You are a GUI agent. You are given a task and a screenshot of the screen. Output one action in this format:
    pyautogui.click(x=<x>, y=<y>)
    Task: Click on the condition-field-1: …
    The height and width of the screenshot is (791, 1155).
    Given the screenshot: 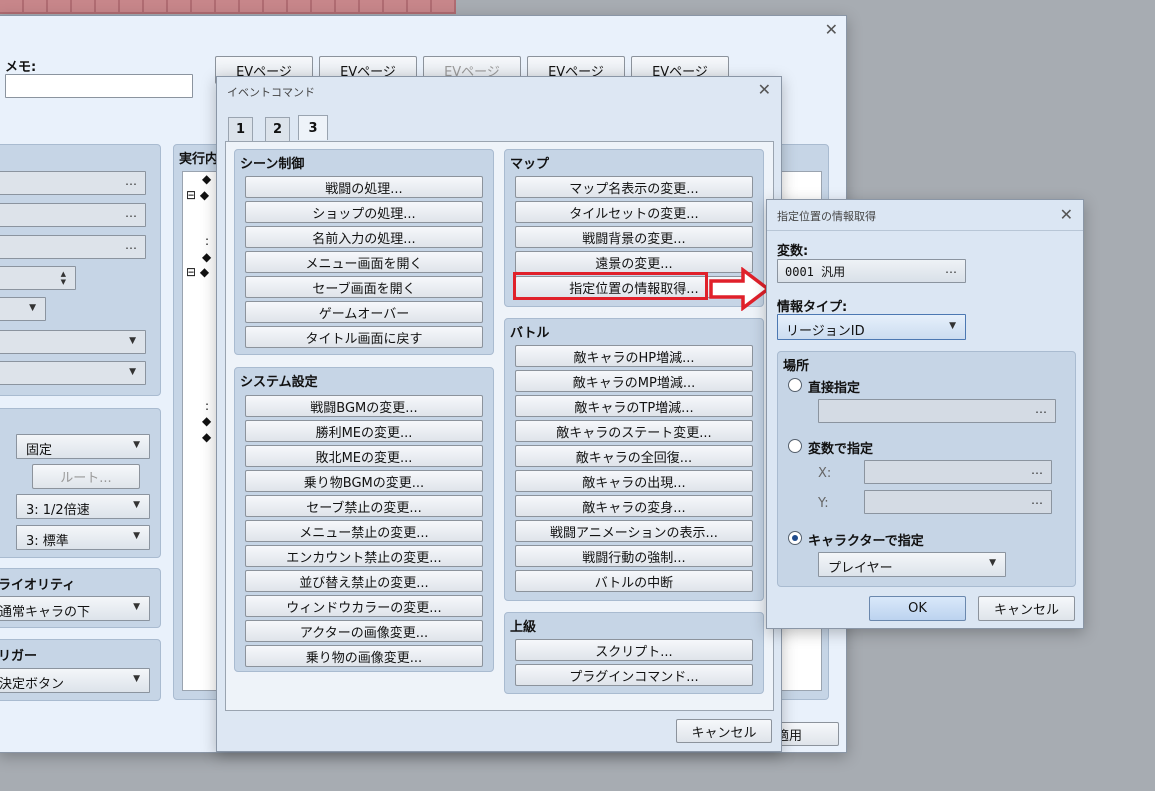 What is the action you would take?
    pyautogui.click(x=73, y=183)
    